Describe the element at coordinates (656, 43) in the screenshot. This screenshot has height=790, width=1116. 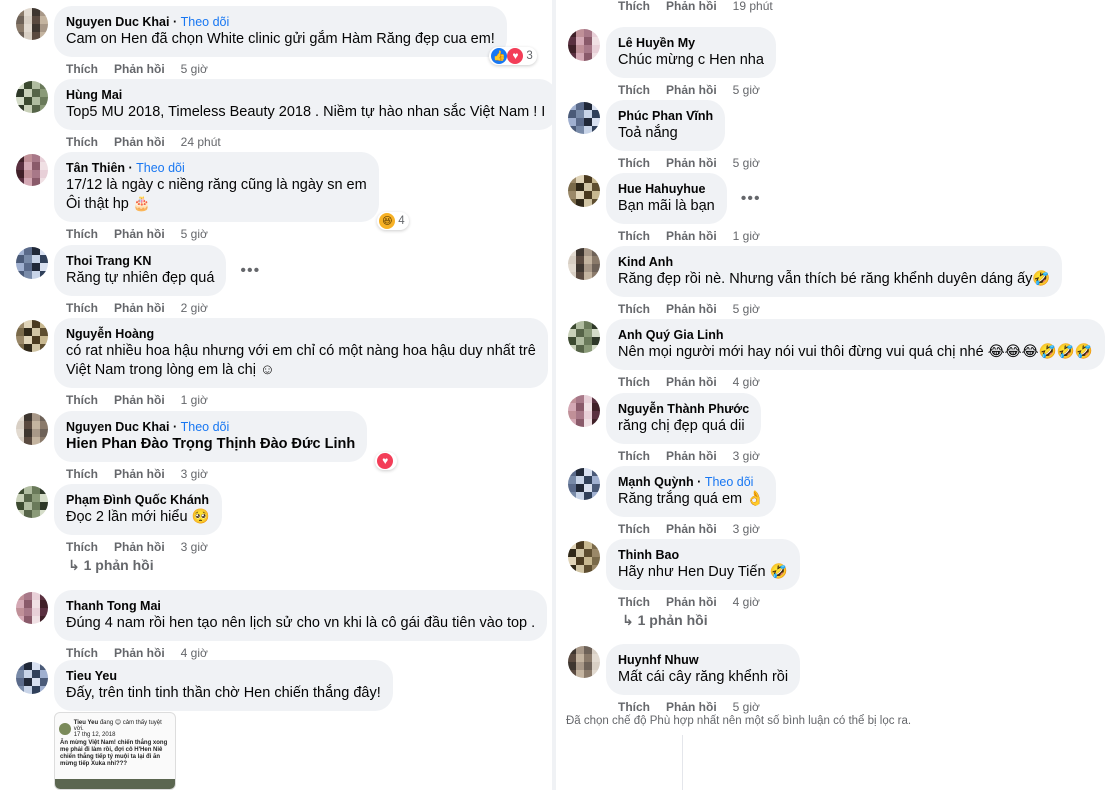
I see `author-name: Lê Huyền My` at that location.